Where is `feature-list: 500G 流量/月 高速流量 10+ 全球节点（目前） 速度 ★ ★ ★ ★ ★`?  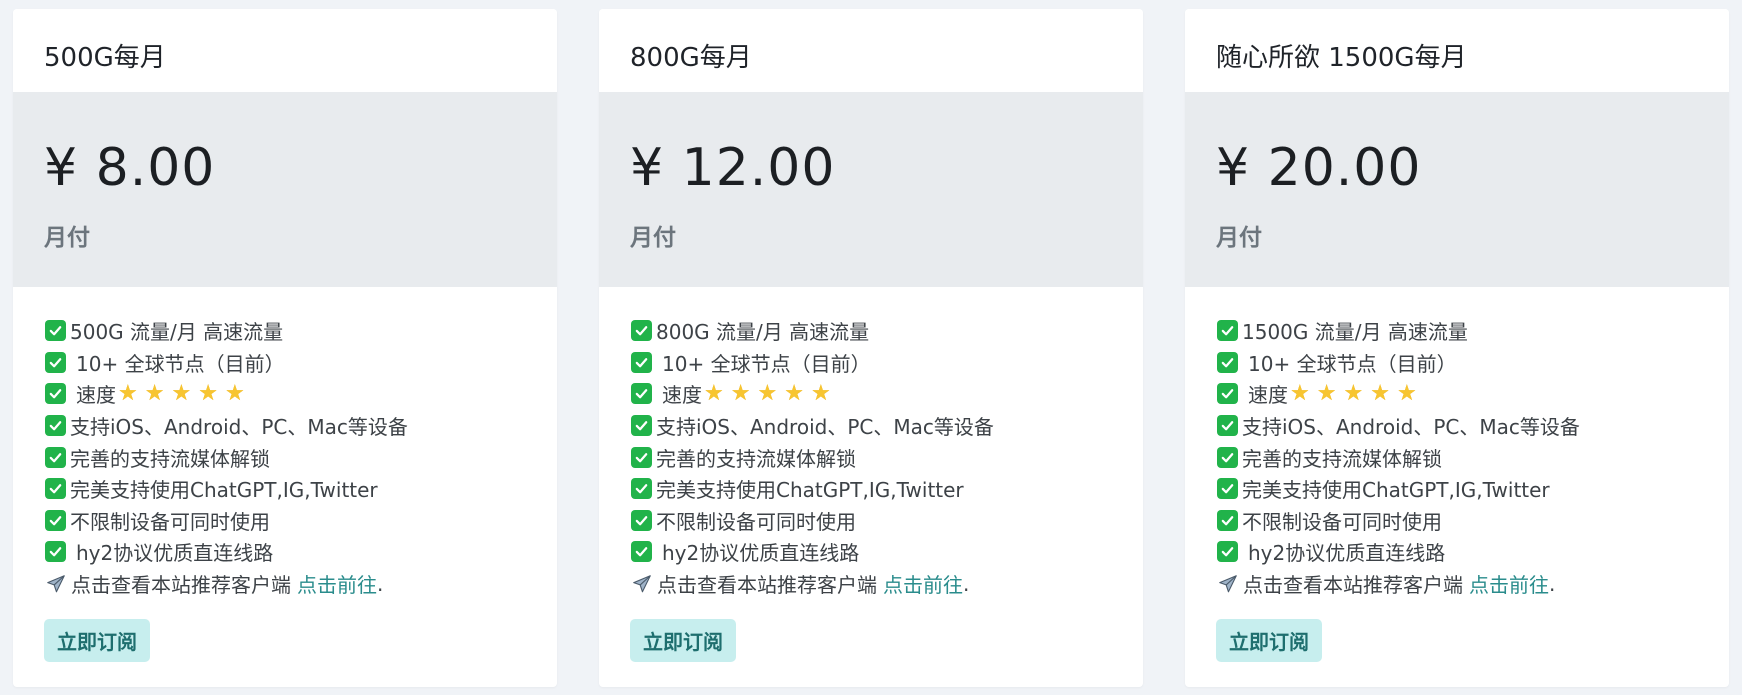 feature-list: 500G 流量/月 高速流量 10+ 全球节点（目前） 速度 ★ ★ ★ ★ ★ is located at coordinates (285, 443).